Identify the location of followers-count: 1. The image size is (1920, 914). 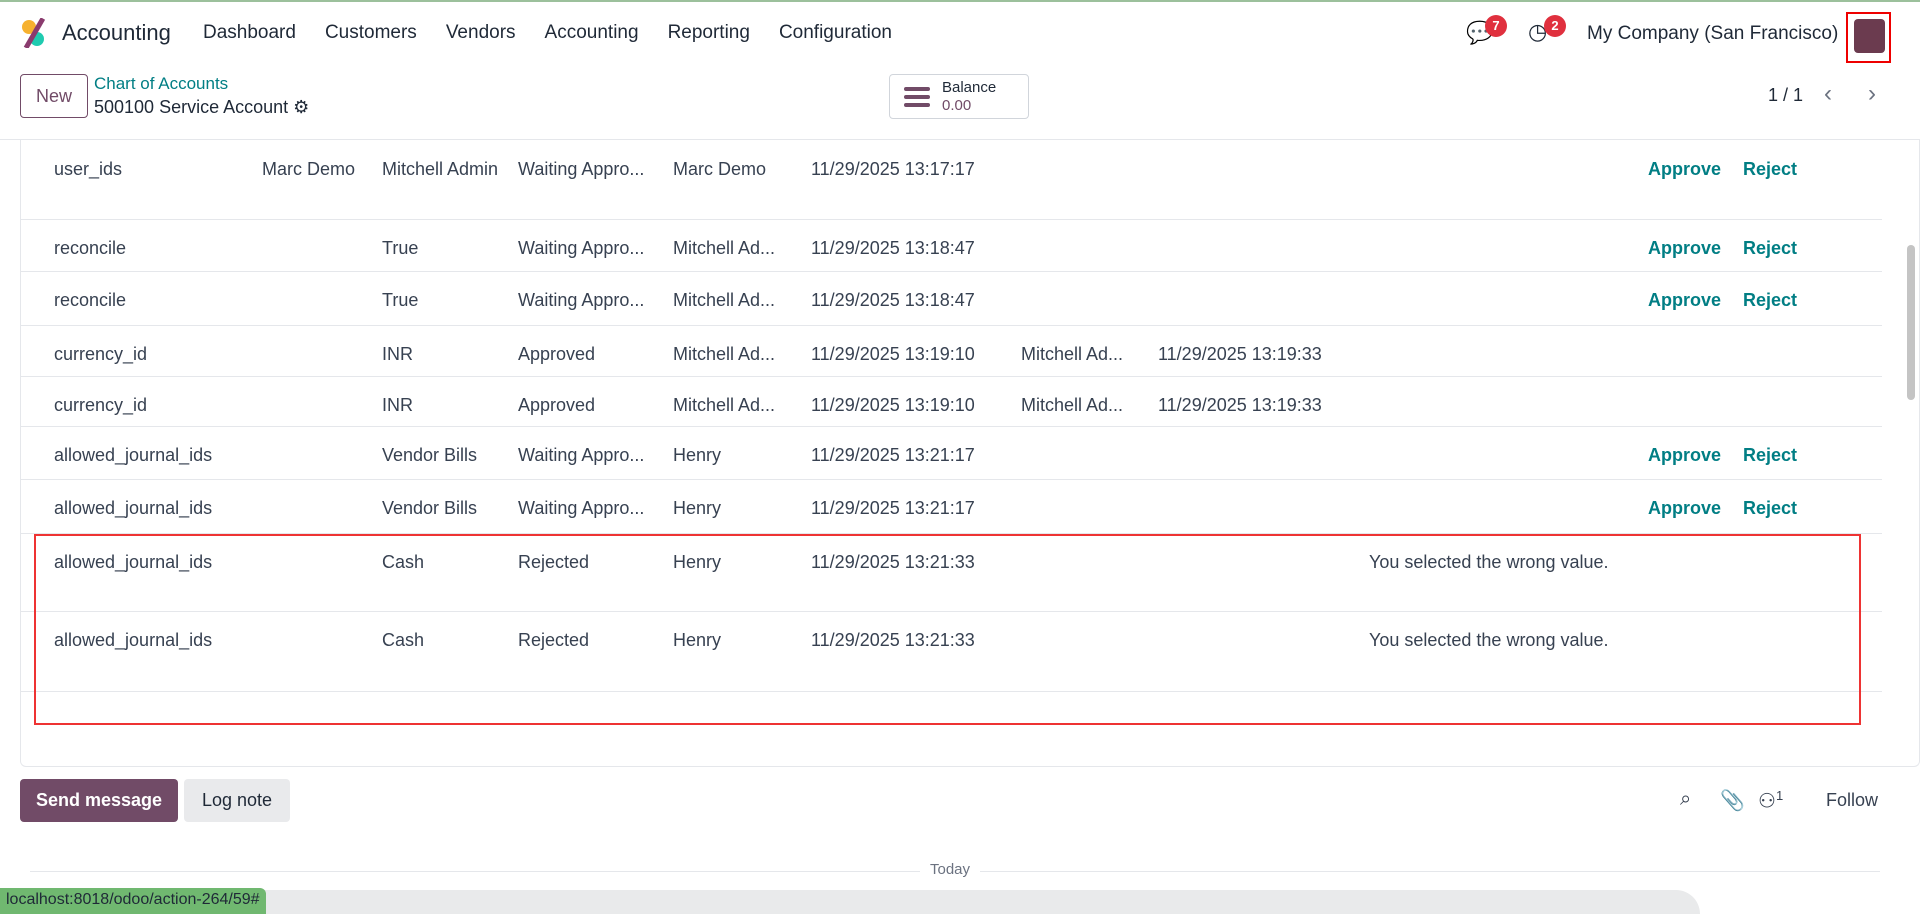
(1779, 795).